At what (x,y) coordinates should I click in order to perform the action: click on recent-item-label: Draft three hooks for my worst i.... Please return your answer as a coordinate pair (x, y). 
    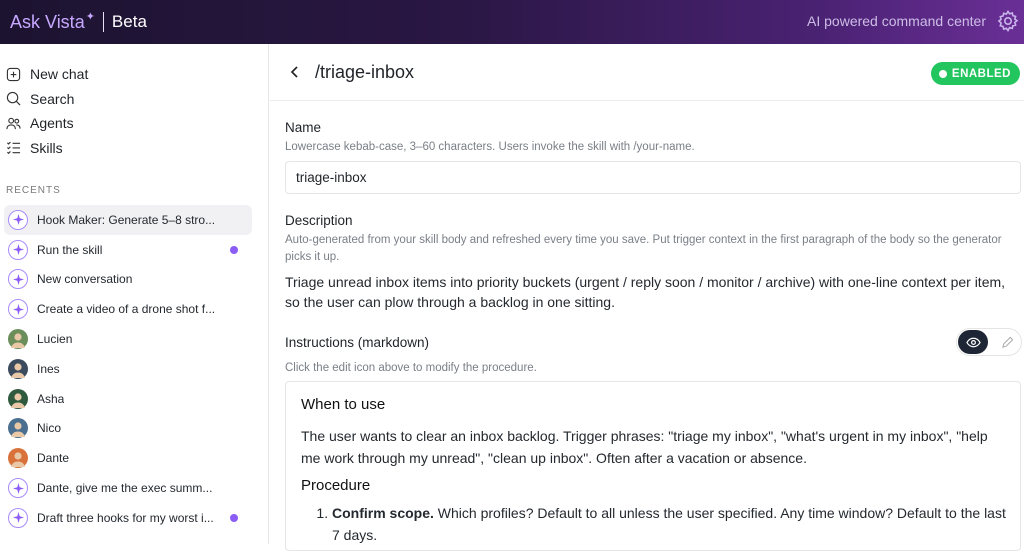
    Looking at the image, I should click on (125, 517).